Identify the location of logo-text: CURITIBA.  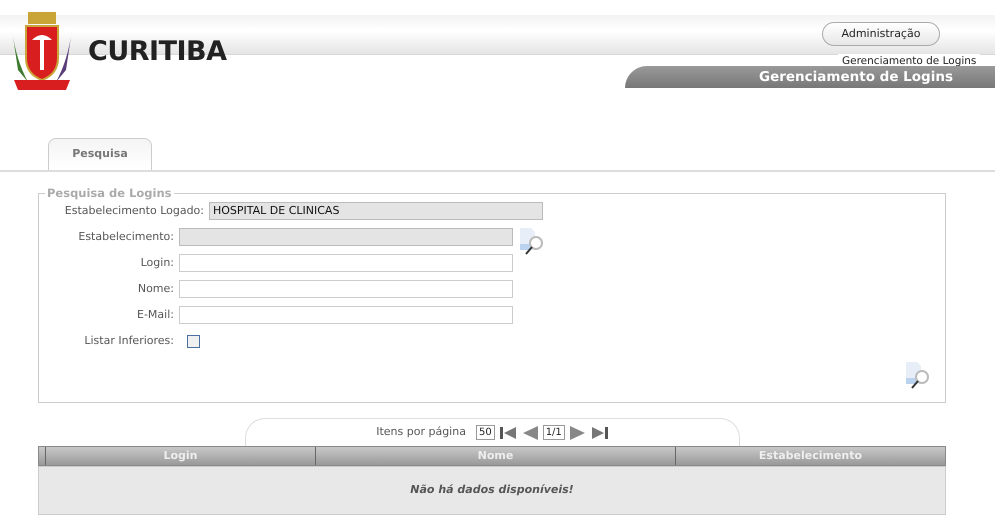
(157, 52).